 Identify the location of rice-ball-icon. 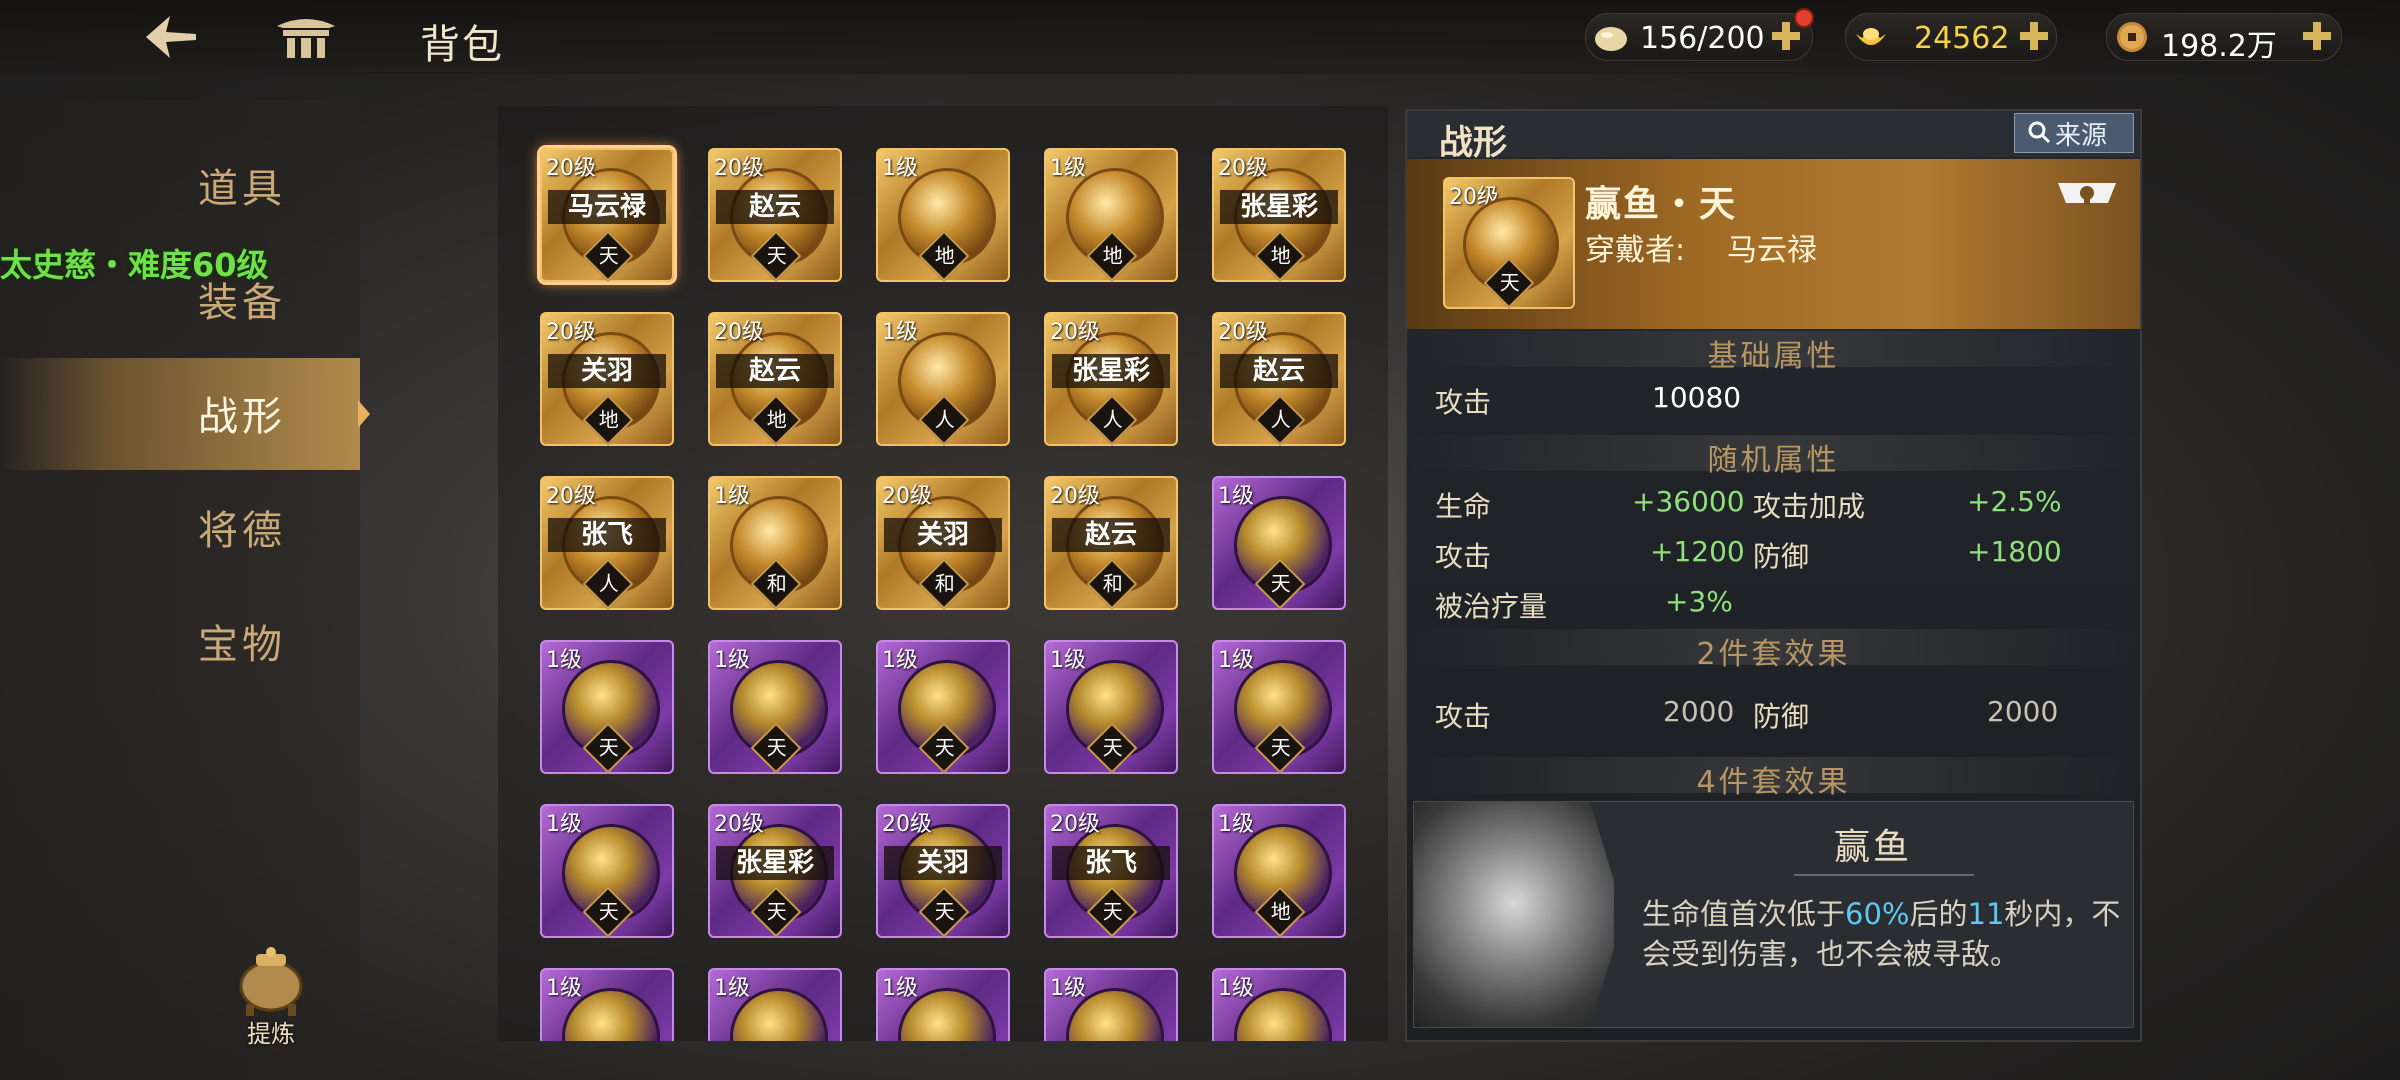
(1611, 39).